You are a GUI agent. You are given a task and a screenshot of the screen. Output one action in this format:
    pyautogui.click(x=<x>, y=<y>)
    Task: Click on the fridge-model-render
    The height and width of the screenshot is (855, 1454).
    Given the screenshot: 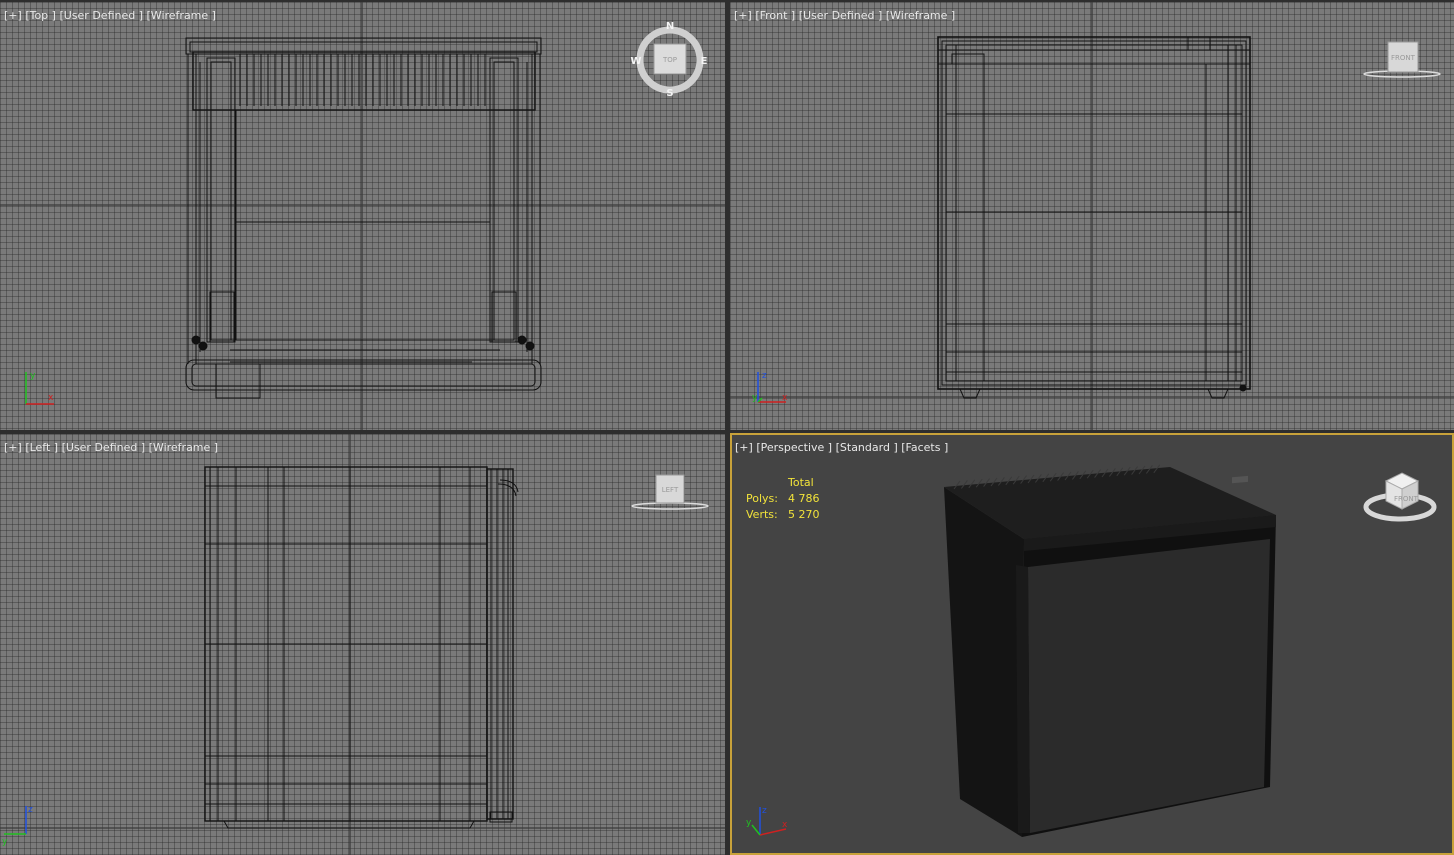 What is the action you would take?
    pyautogui.click(x=1110, y=650)
    